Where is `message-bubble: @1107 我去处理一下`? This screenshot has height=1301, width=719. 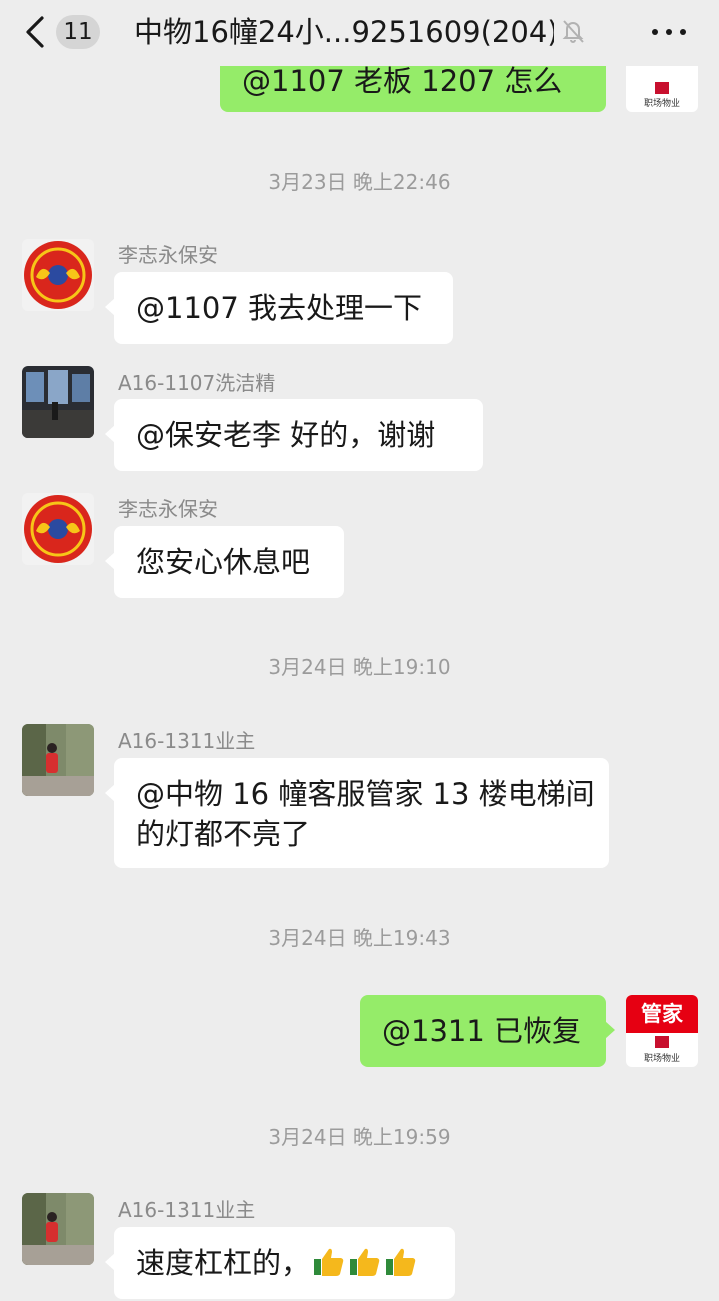 message-bubble: @1107 我去处理一下 is located at coordinates (279, 308).